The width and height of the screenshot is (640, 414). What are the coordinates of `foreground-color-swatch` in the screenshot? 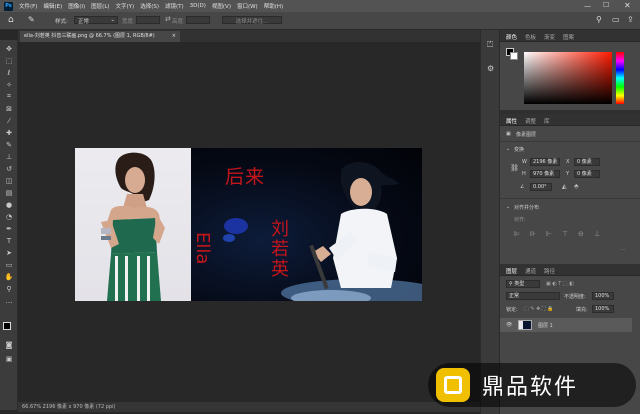 It's located at (7, 326).